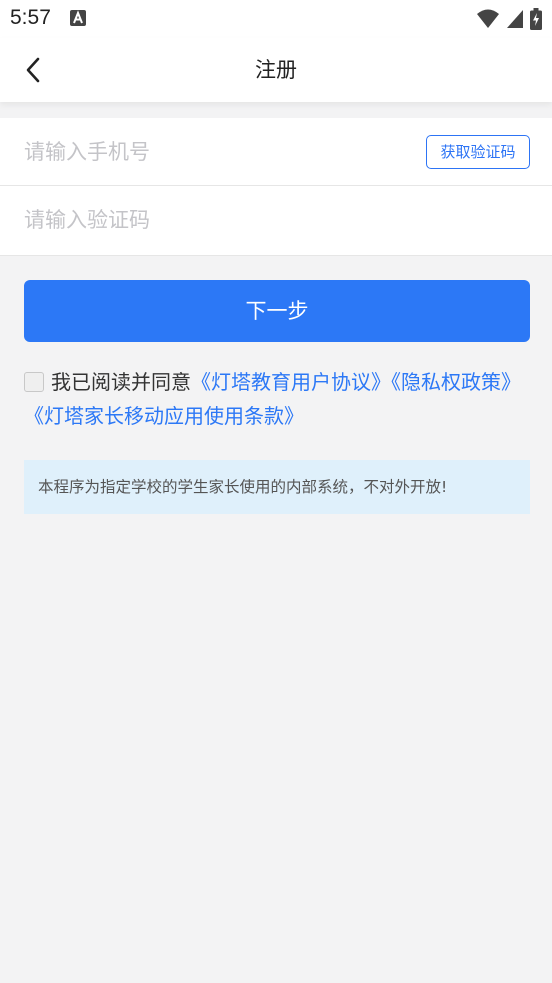 The width and height of the screenshot is (552, 983). I want to click on status-time: 5:57, so click(30, 17).